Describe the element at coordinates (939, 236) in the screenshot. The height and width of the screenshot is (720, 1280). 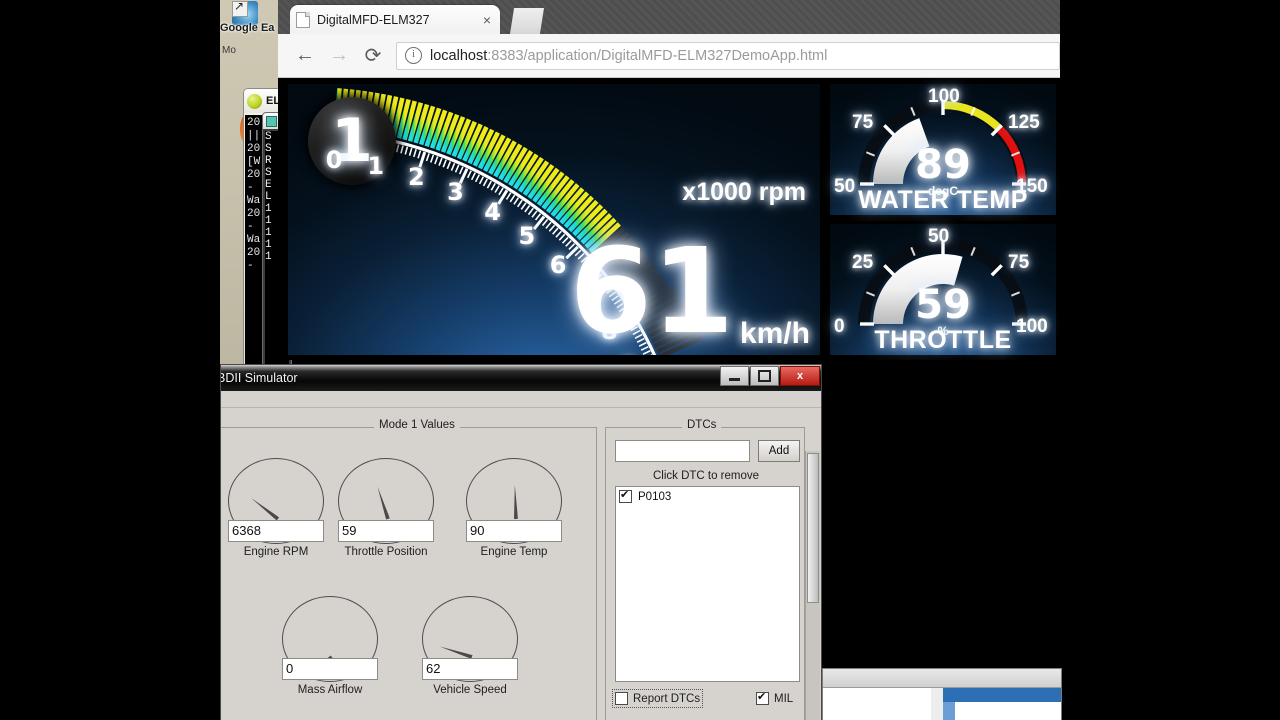
I see `gauge-tick-label: 50` at that location.